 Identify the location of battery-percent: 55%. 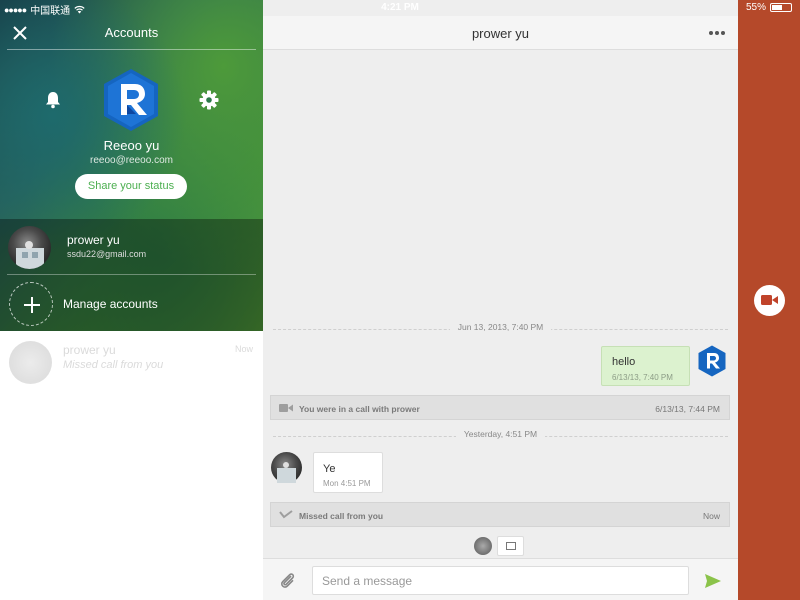
(755, 7).